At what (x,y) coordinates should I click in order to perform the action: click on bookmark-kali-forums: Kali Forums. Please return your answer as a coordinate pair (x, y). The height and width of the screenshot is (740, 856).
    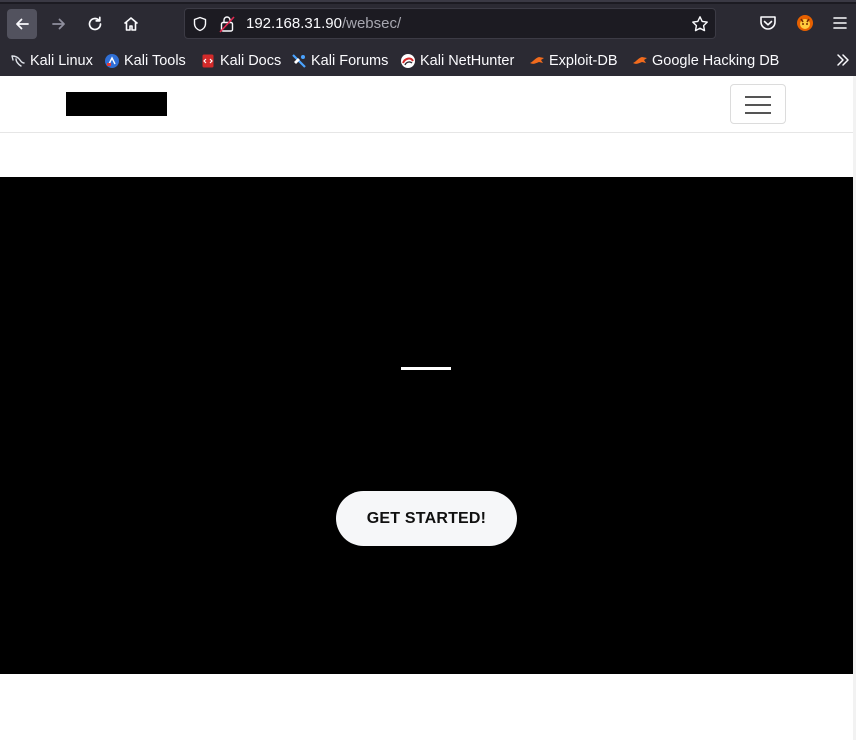
    Looking at the image, I should click on (339, 61).